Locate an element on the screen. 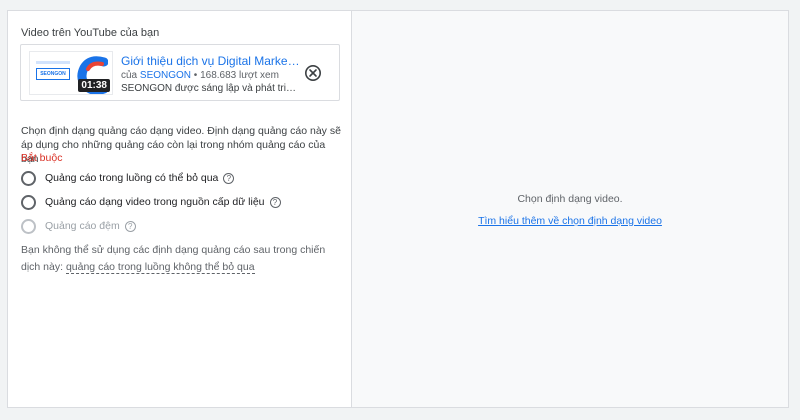 The image size is (800, 420). channel-link: SEONGON is located at coordinates (165, 75).